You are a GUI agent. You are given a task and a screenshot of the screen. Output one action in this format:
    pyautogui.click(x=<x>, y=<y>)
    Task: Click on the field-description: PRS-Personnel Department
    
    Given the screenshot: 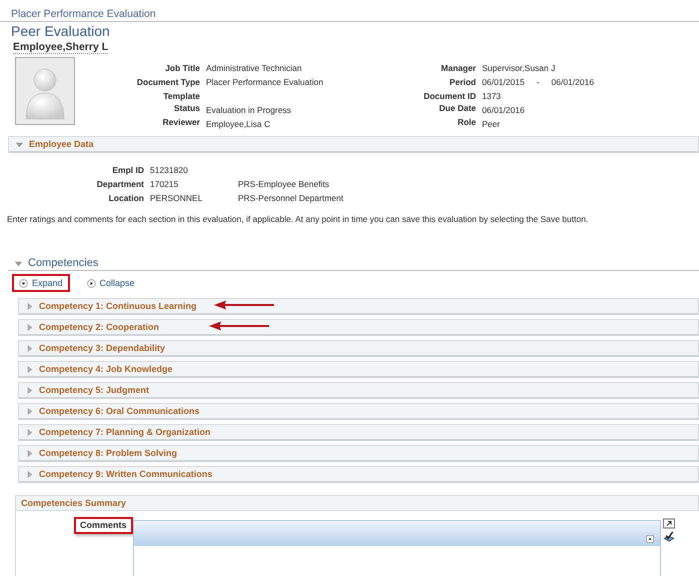 What is the action you would take?
    pyautogui.click(x=291, y=198)
    